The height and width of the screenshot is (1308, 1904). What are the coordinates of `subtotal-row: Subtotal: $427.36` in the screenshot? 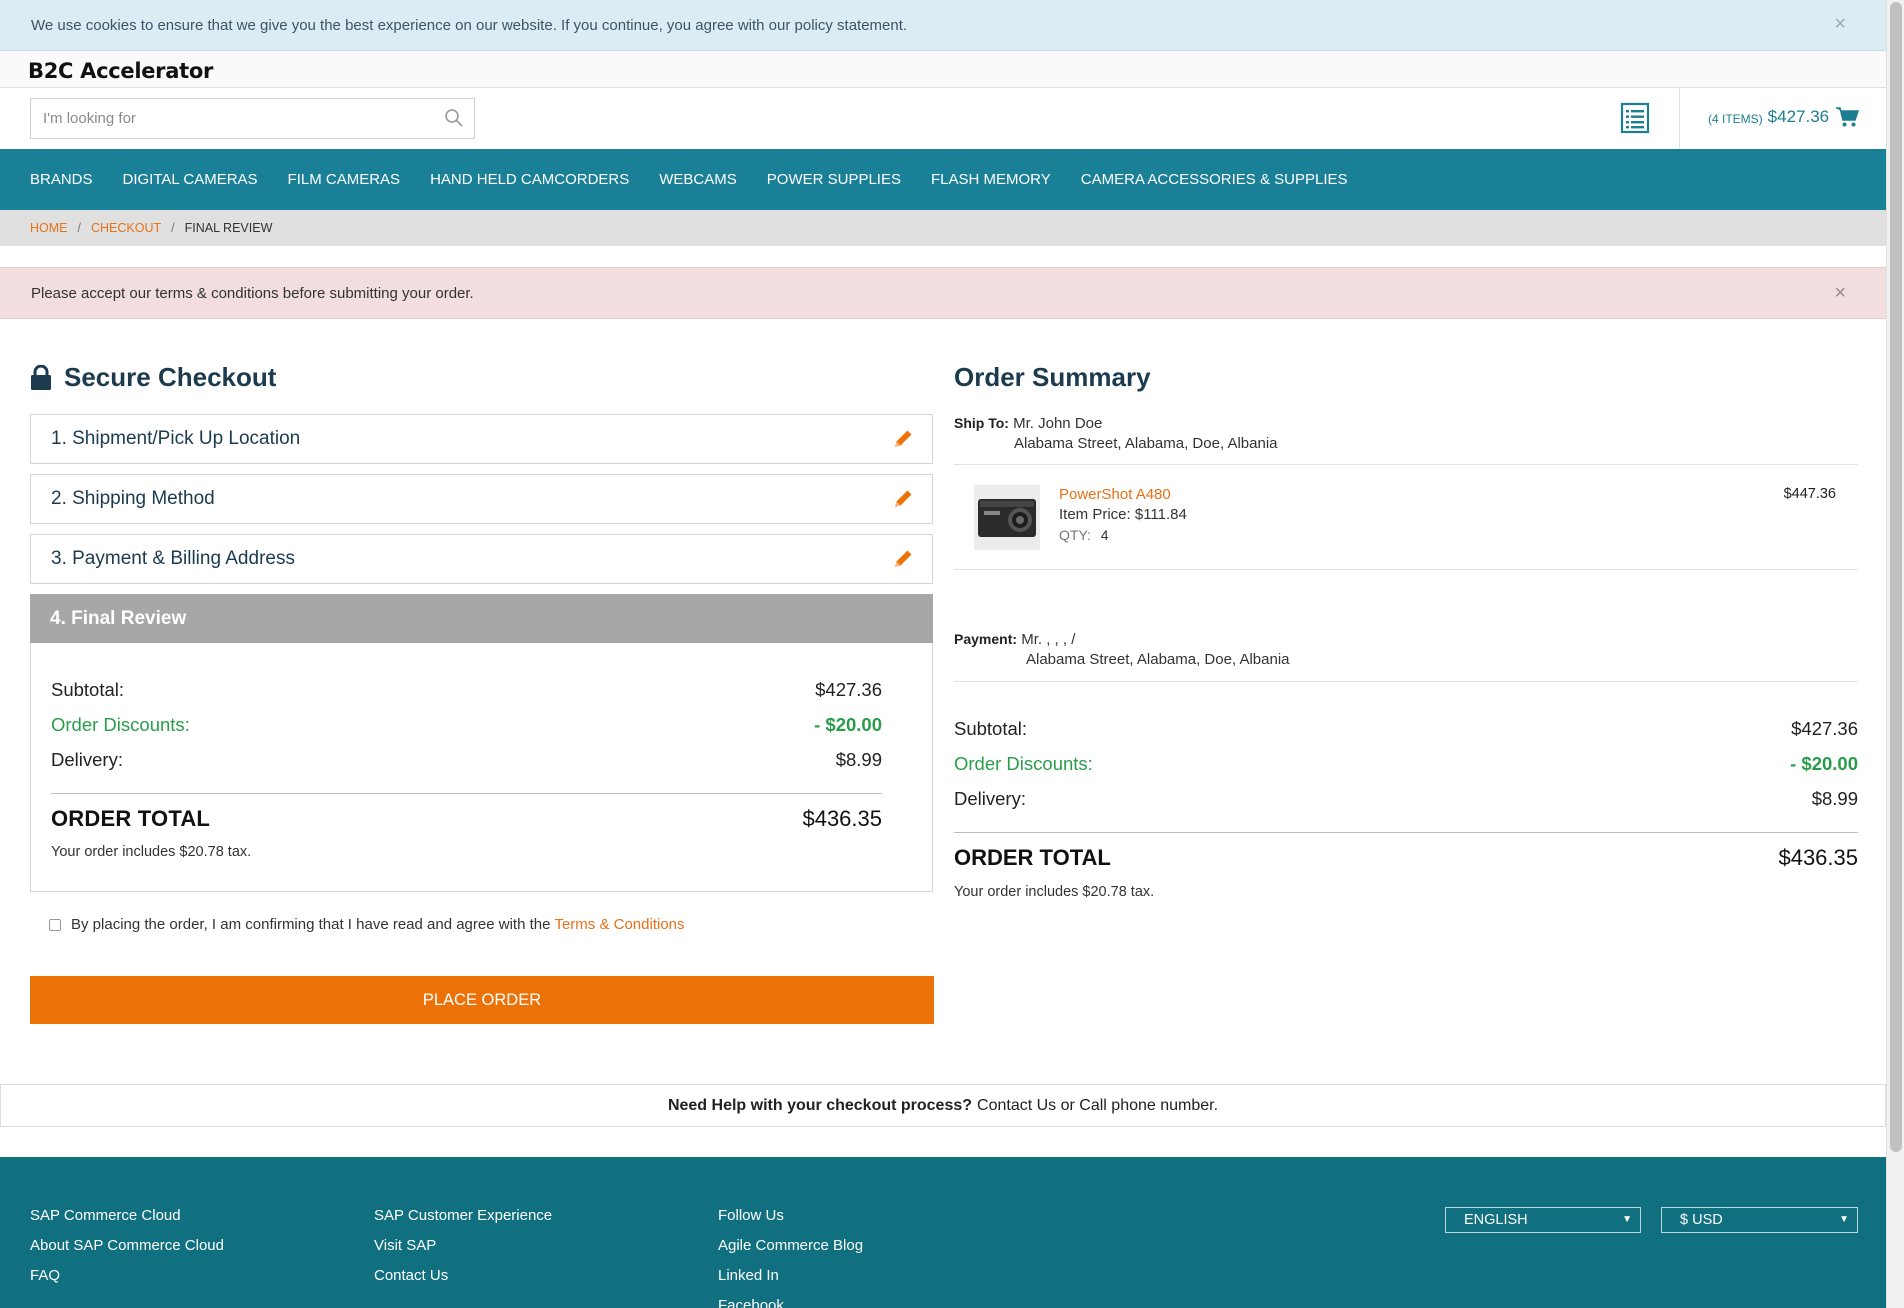 It's located at (466, 690).